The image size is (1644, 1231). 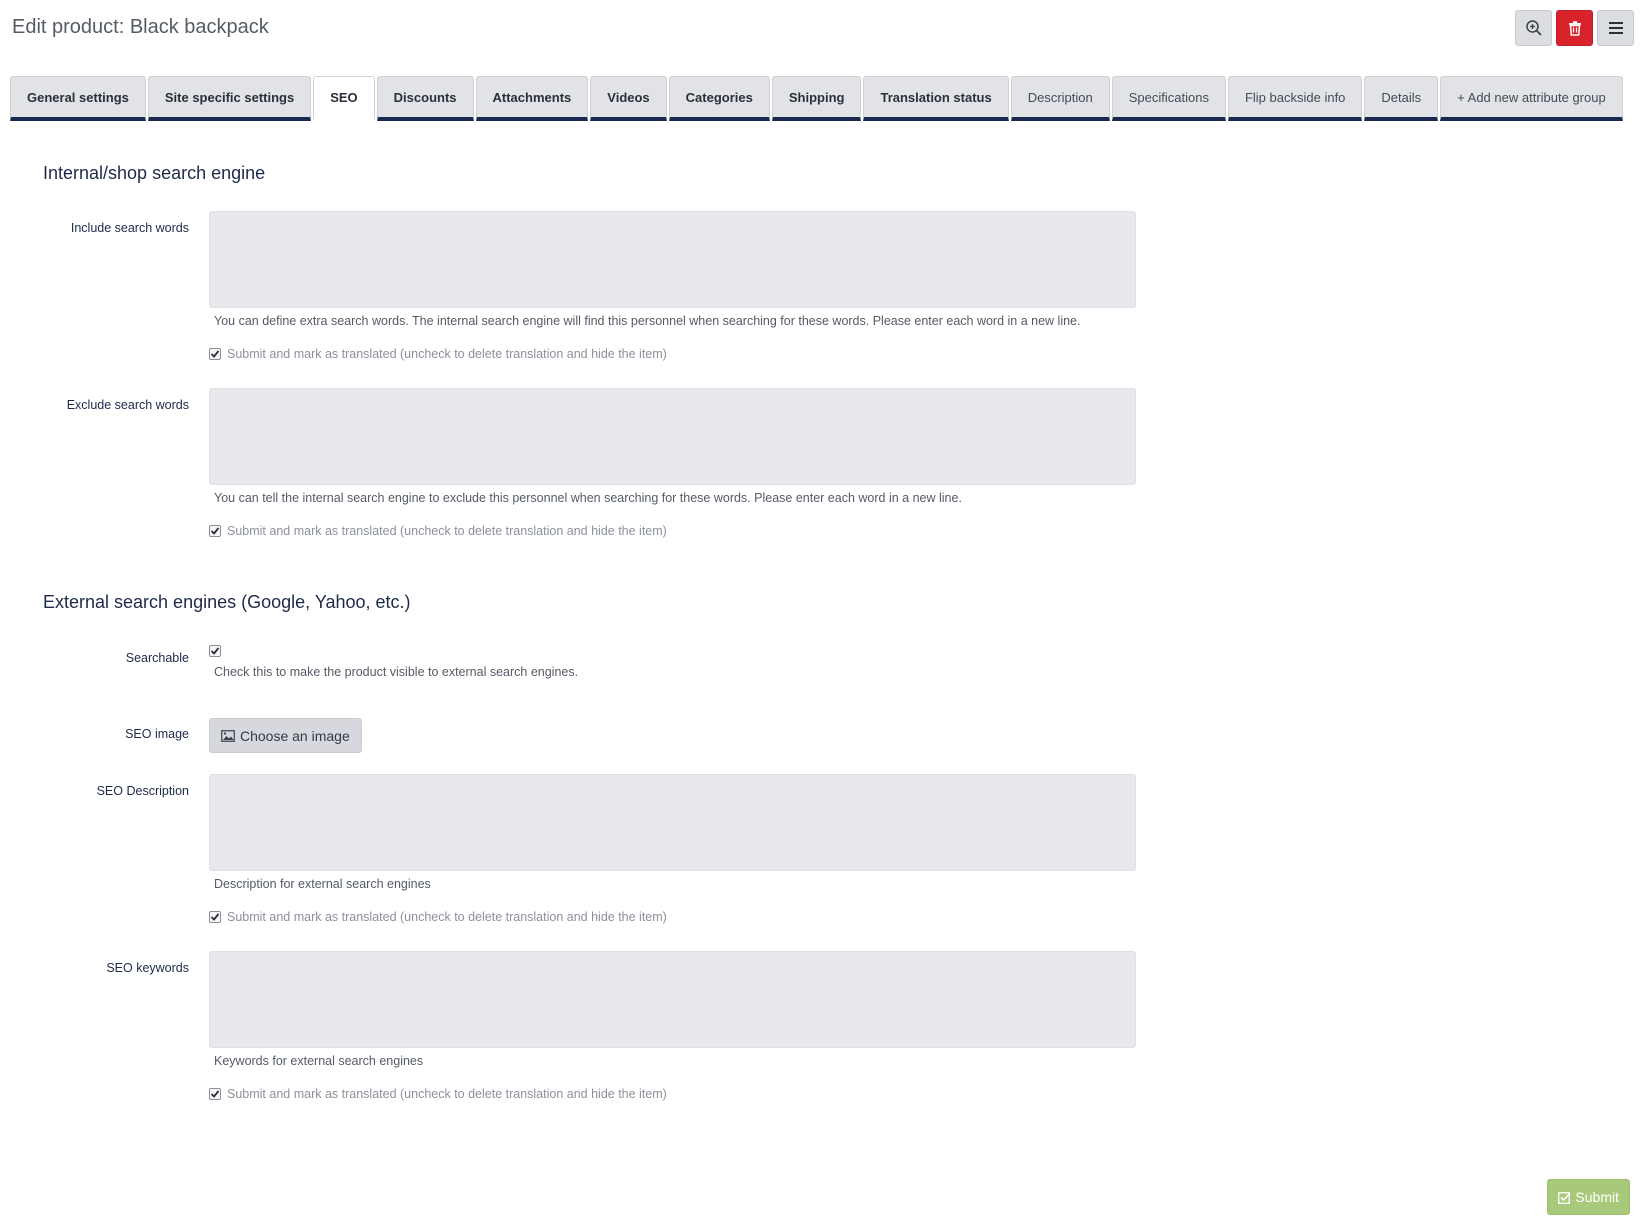 I want to click on zoom-button, so click(x=1533, y=28).